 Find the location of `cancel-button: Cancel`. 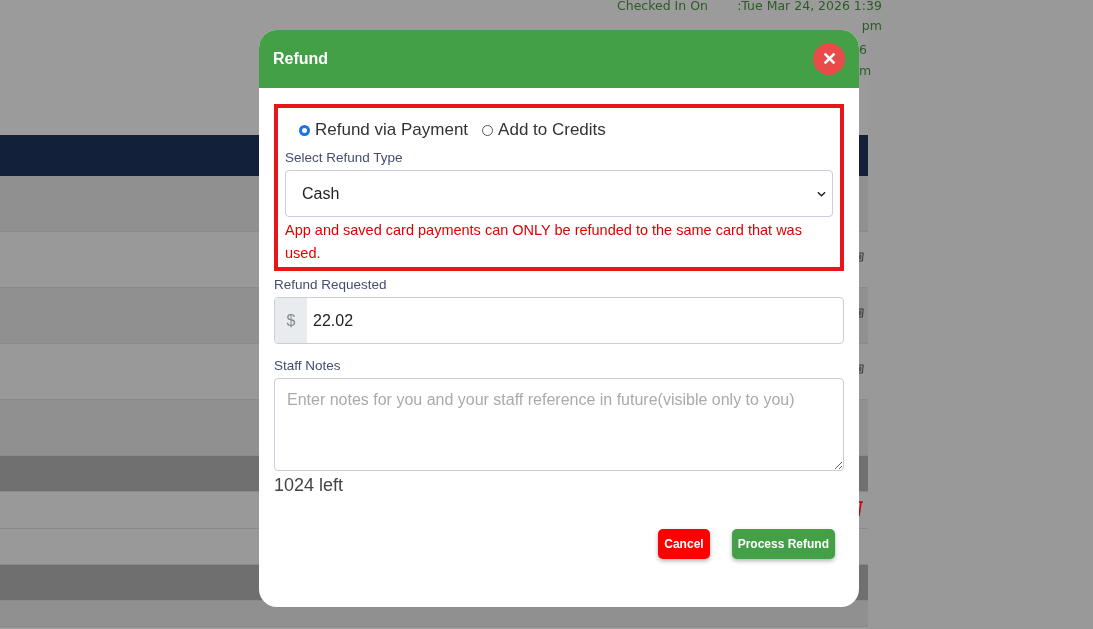

cancel-button: Cancel is located at coordinates (684, 544).